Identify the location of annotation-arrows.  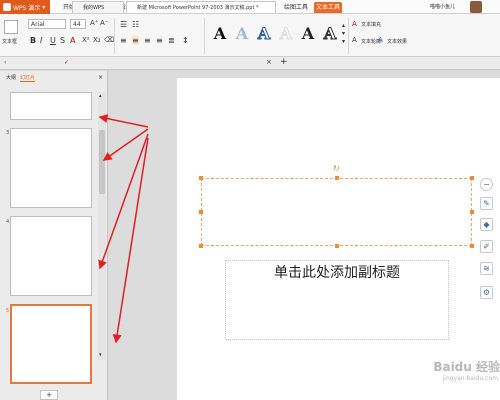
(123, 229).